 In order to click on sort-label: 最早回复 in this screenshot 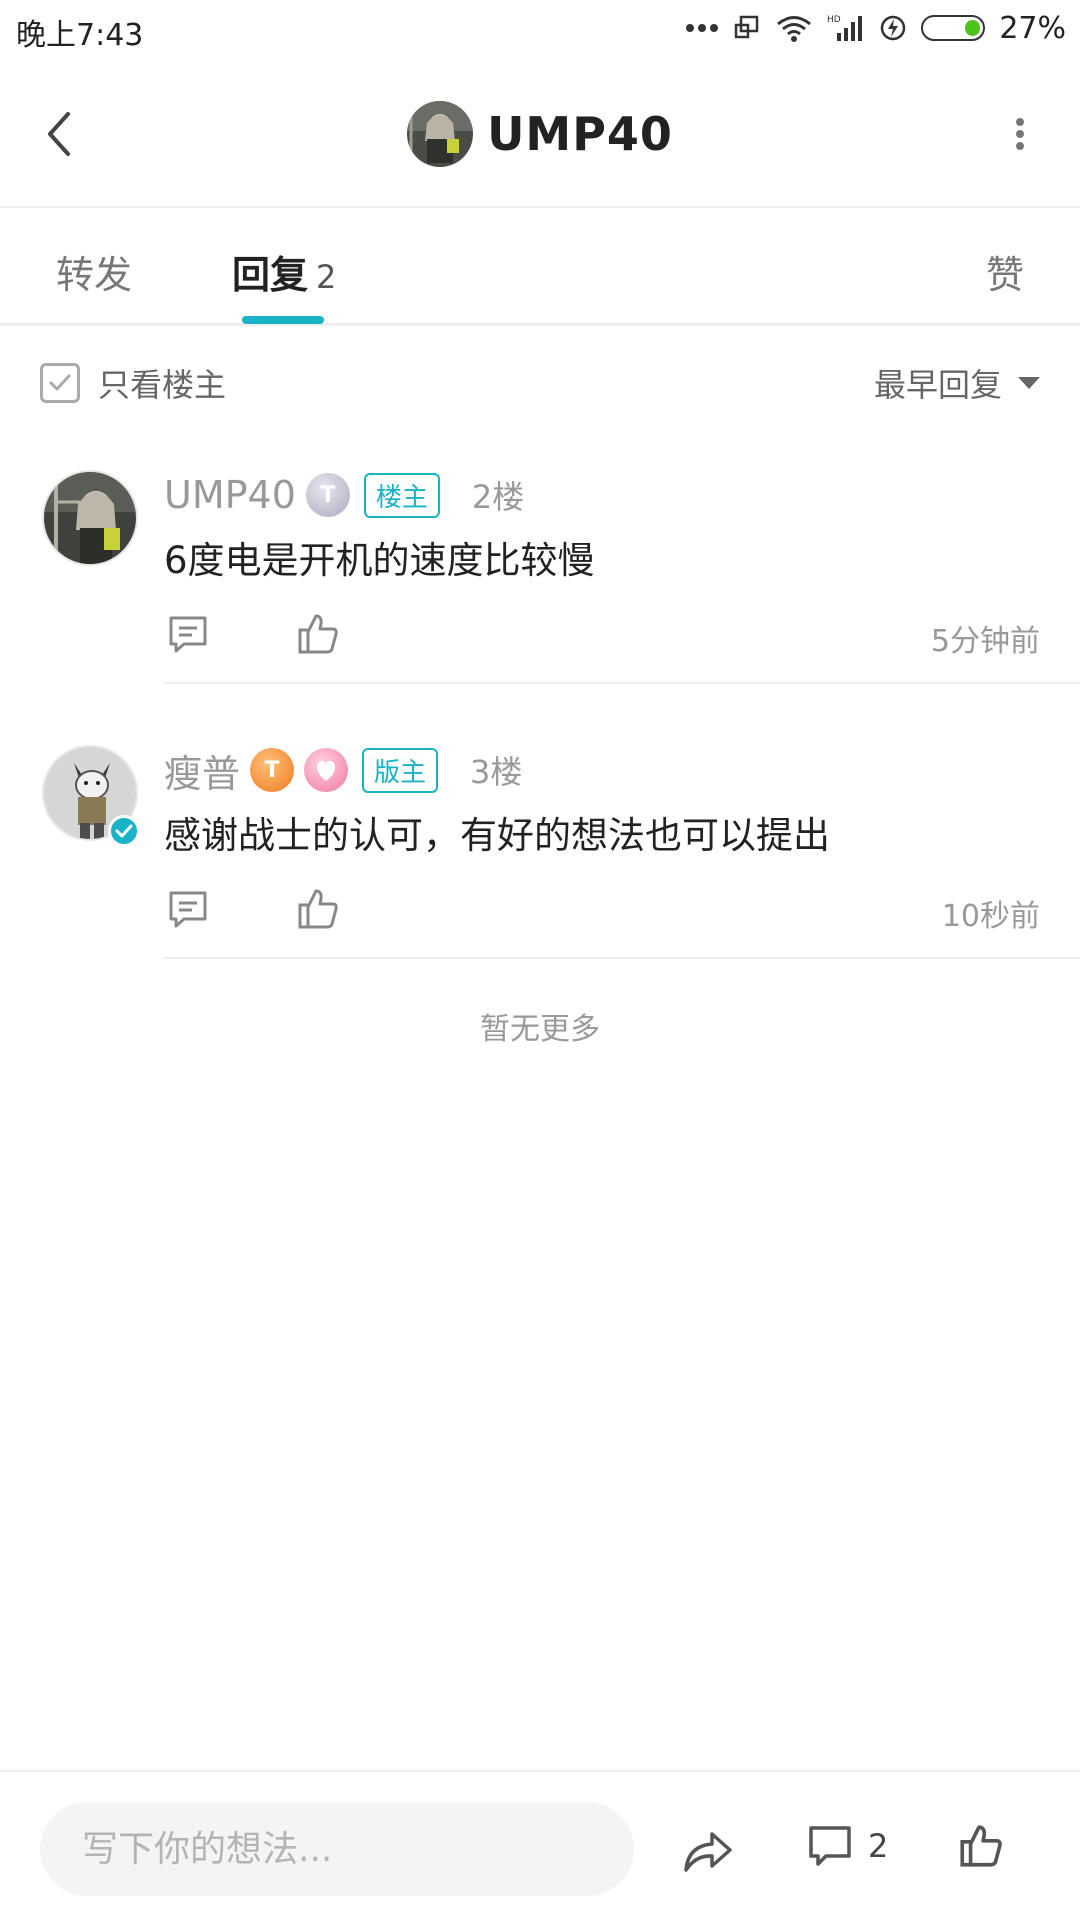, I will do `click(937, 385)`.